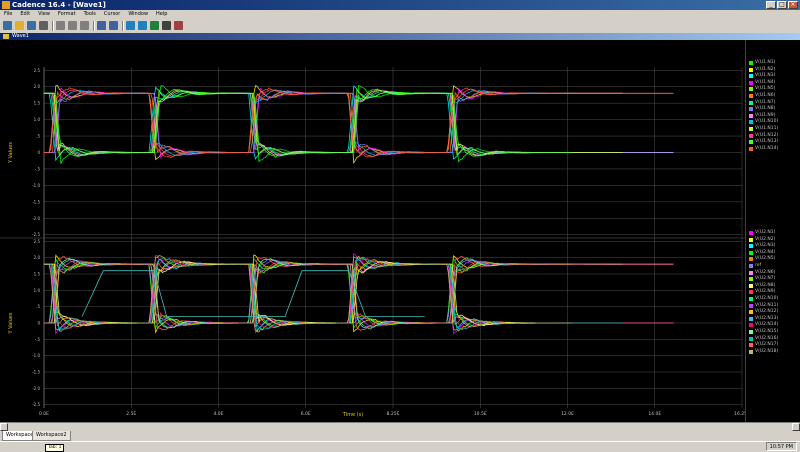 The width and height of the screenshot is (800, 452). Describe the element at coordinates (765, 246) in the screenshot. I see `legend-label: V(U2.N3)` at that location.